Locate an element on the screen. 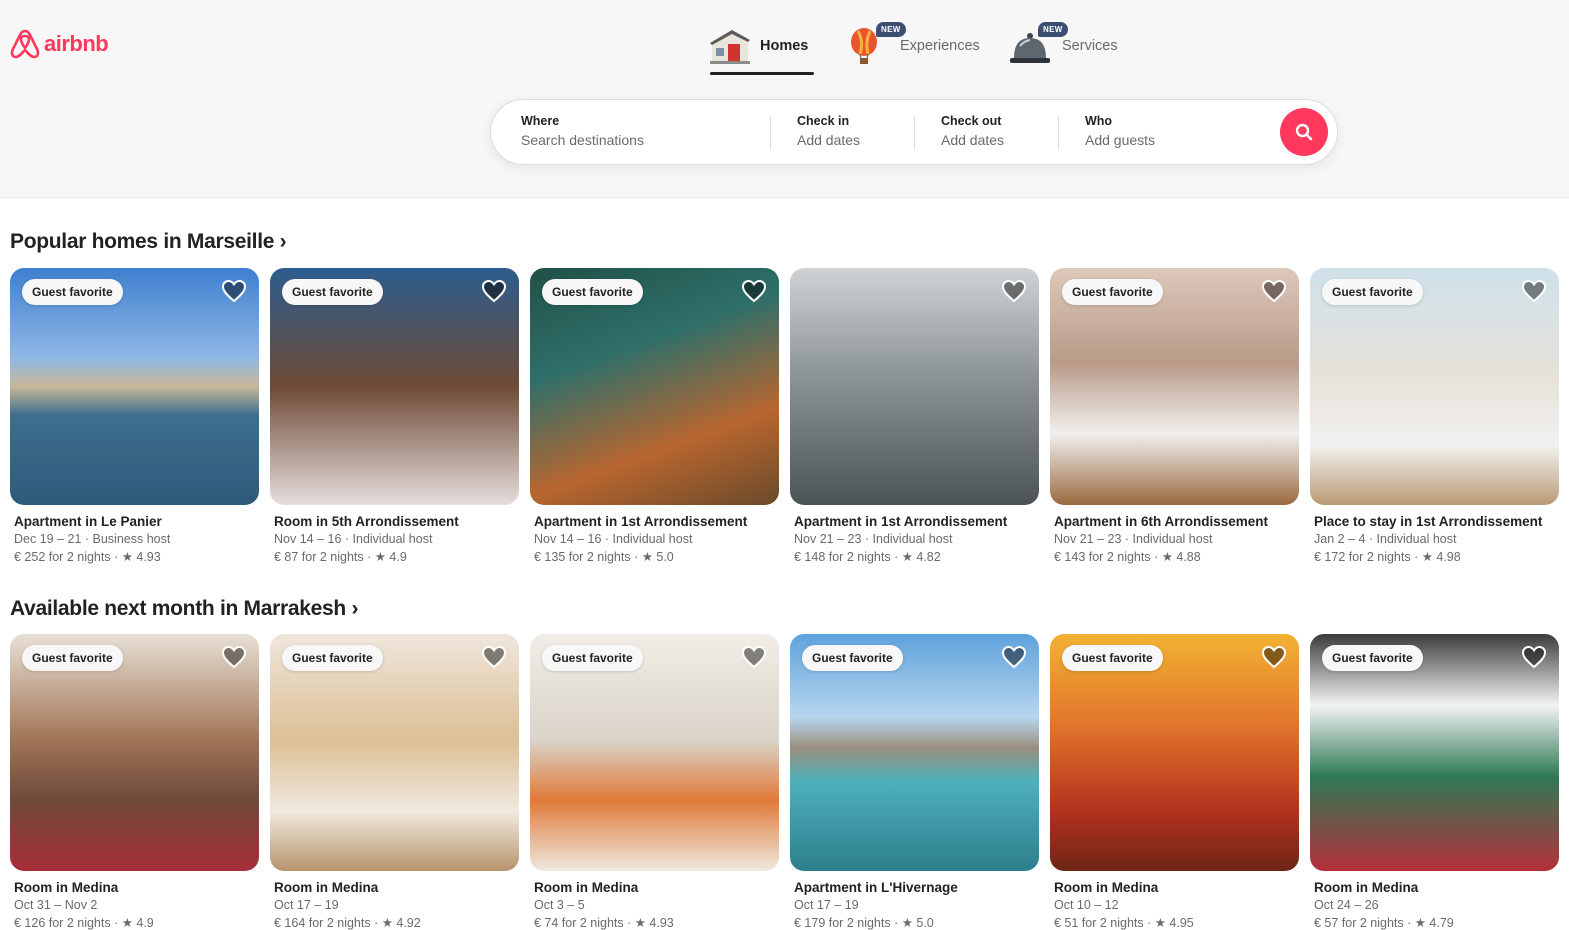  listing-dates: Oct 10 – 12 is located at coordinates (1086, 905).